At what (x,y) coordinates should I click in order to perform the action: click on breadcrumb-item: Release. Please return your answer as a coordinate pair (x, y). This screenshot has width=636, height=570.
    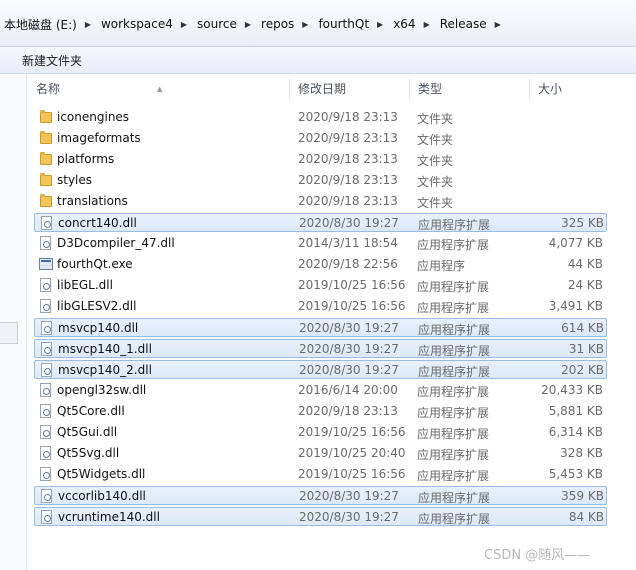
    Looking at the image, I should click on (463, 24).